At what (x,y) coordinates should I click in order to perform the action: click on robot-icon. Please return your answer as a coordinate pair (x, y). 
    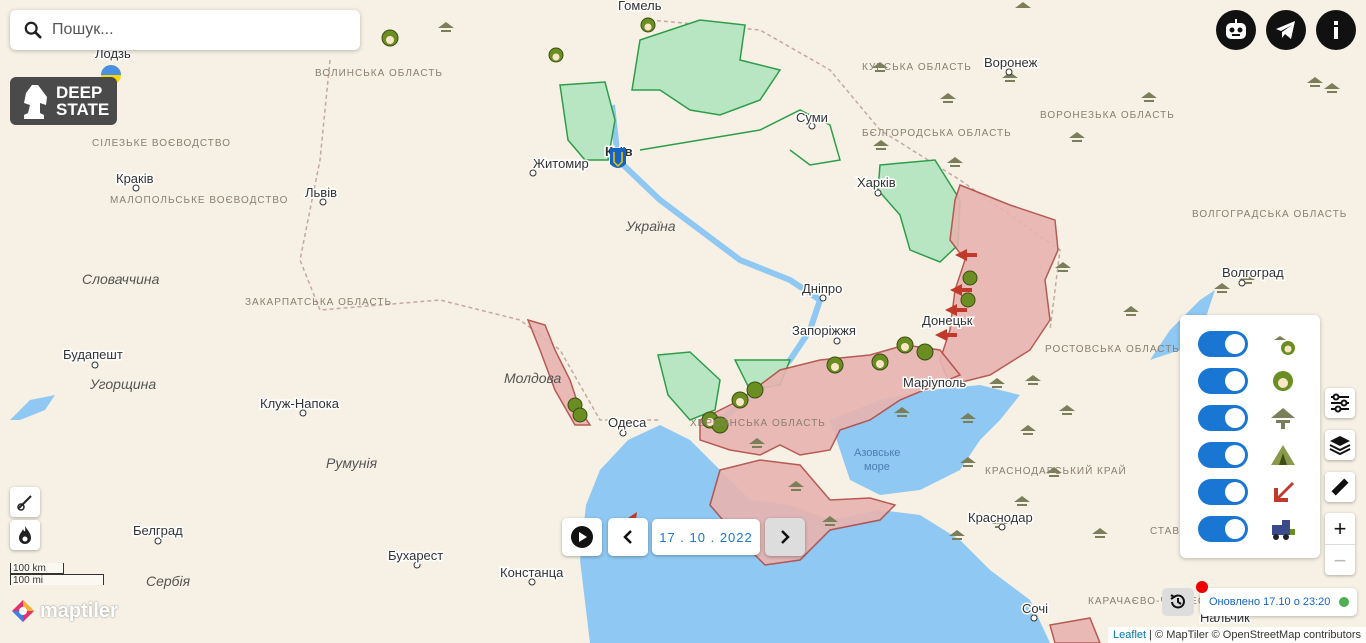
    Looking at the image, I should click on (1236, 29).